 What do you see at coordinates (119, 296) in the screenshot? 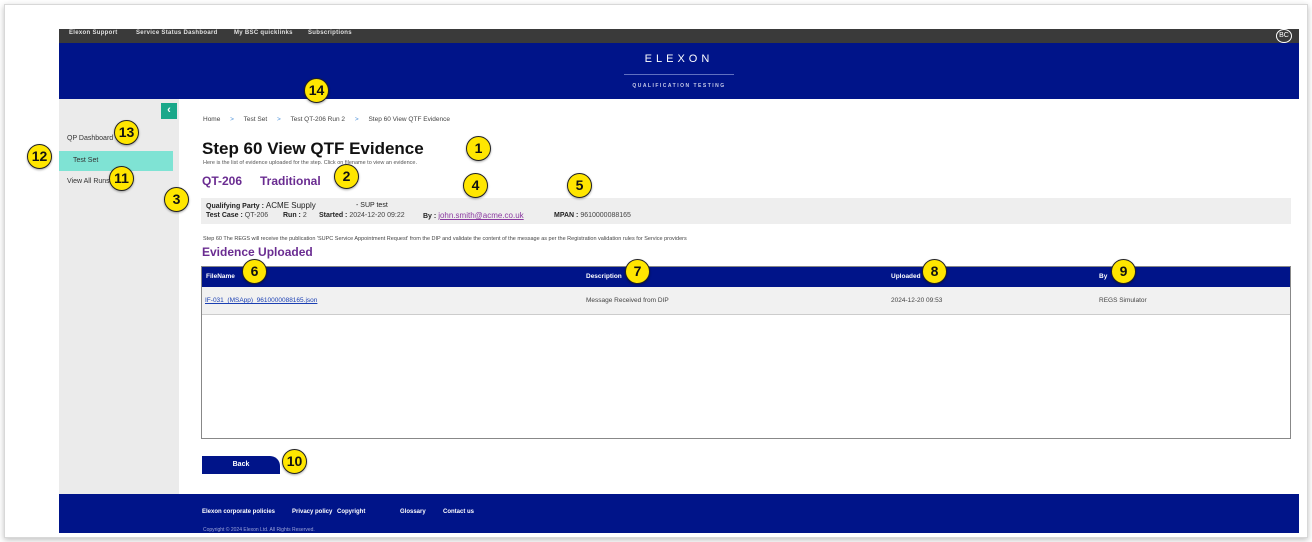
I see `sidebar: ‹ QP Dashboard Test Set View All Runs` at bounding box center [119, 296].